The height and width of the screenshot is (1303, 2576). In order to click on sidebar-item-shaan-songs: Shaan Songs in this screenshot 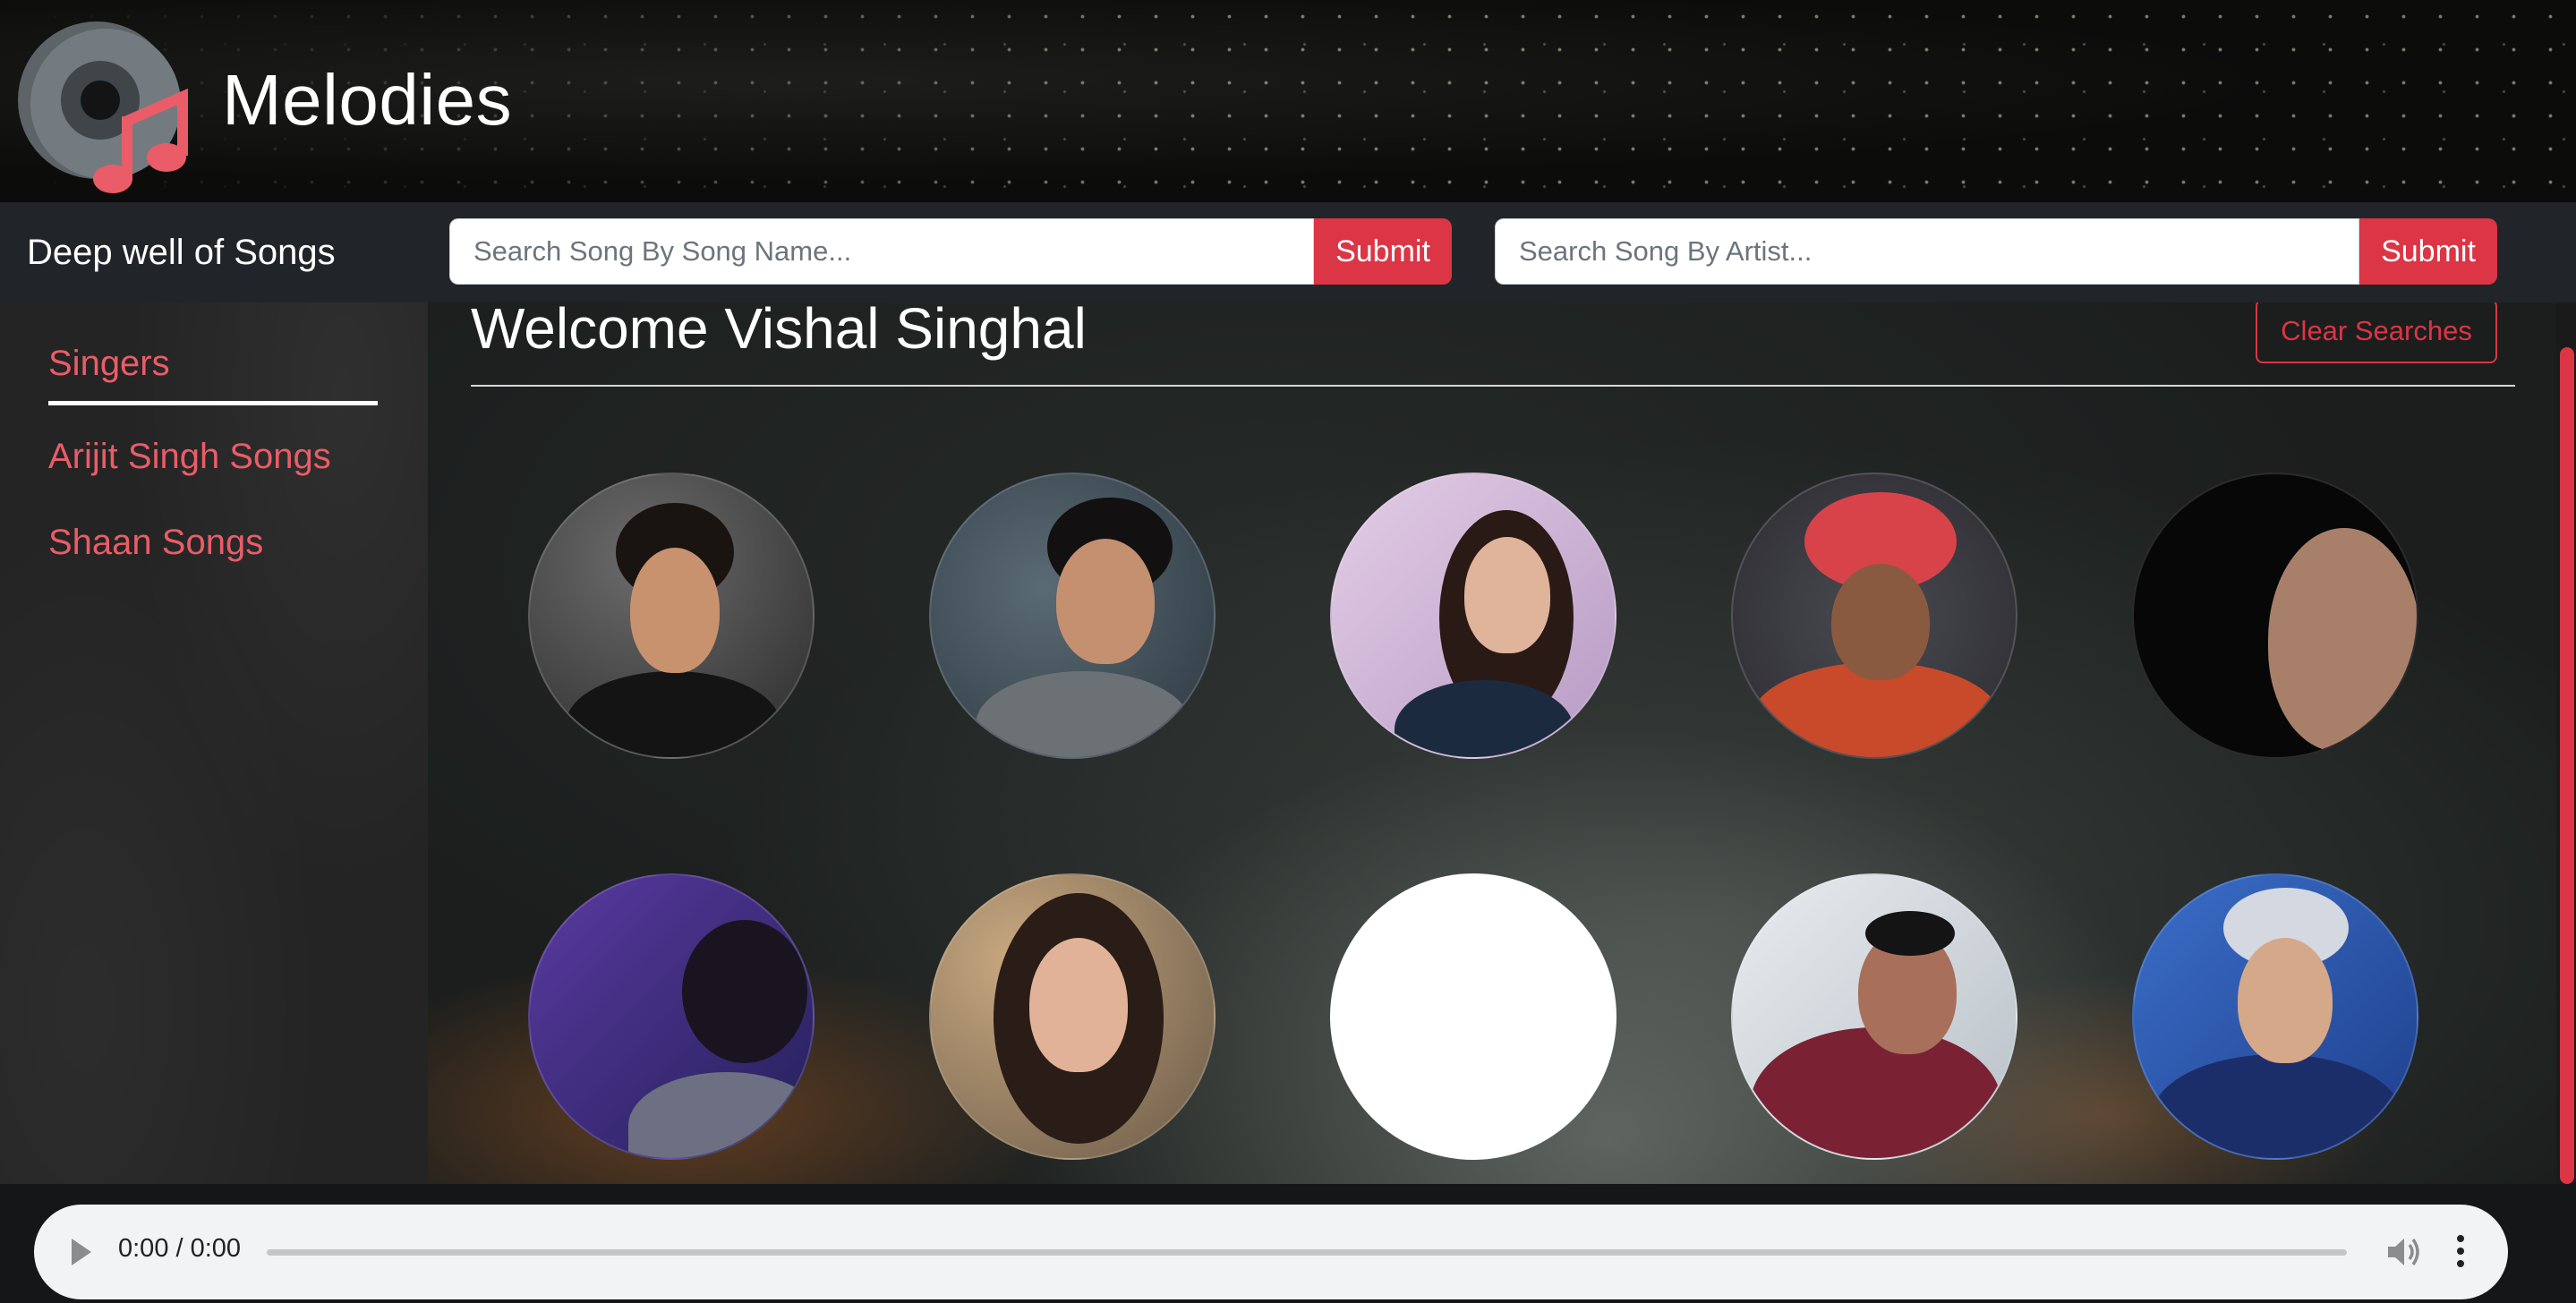, I will do `click(155, 543)`.